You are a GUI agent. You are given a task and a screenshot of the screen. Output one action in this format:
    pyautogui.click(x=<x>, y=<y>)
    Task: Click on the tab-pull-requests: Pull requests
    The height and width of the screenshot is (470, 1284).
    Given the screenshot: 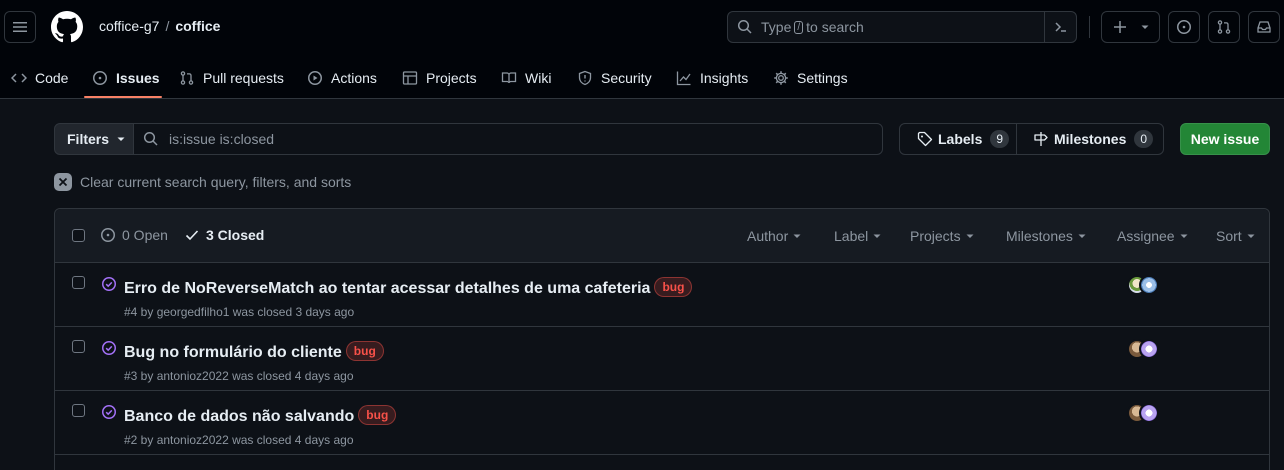 What is the action you would take?
    pyautogui.click(x=231, y=77)
    